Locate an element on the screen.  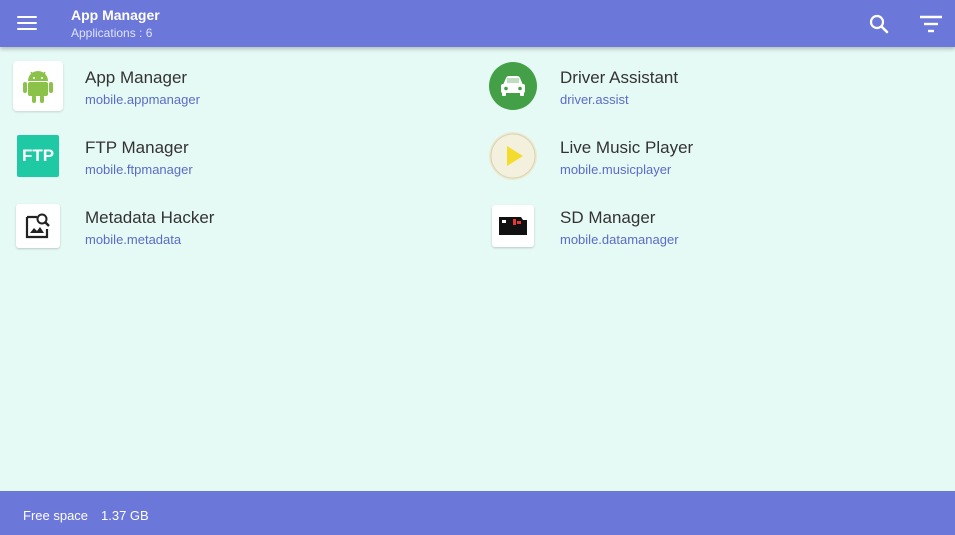
app-name: App Manager is located at coordinates (136, 77).